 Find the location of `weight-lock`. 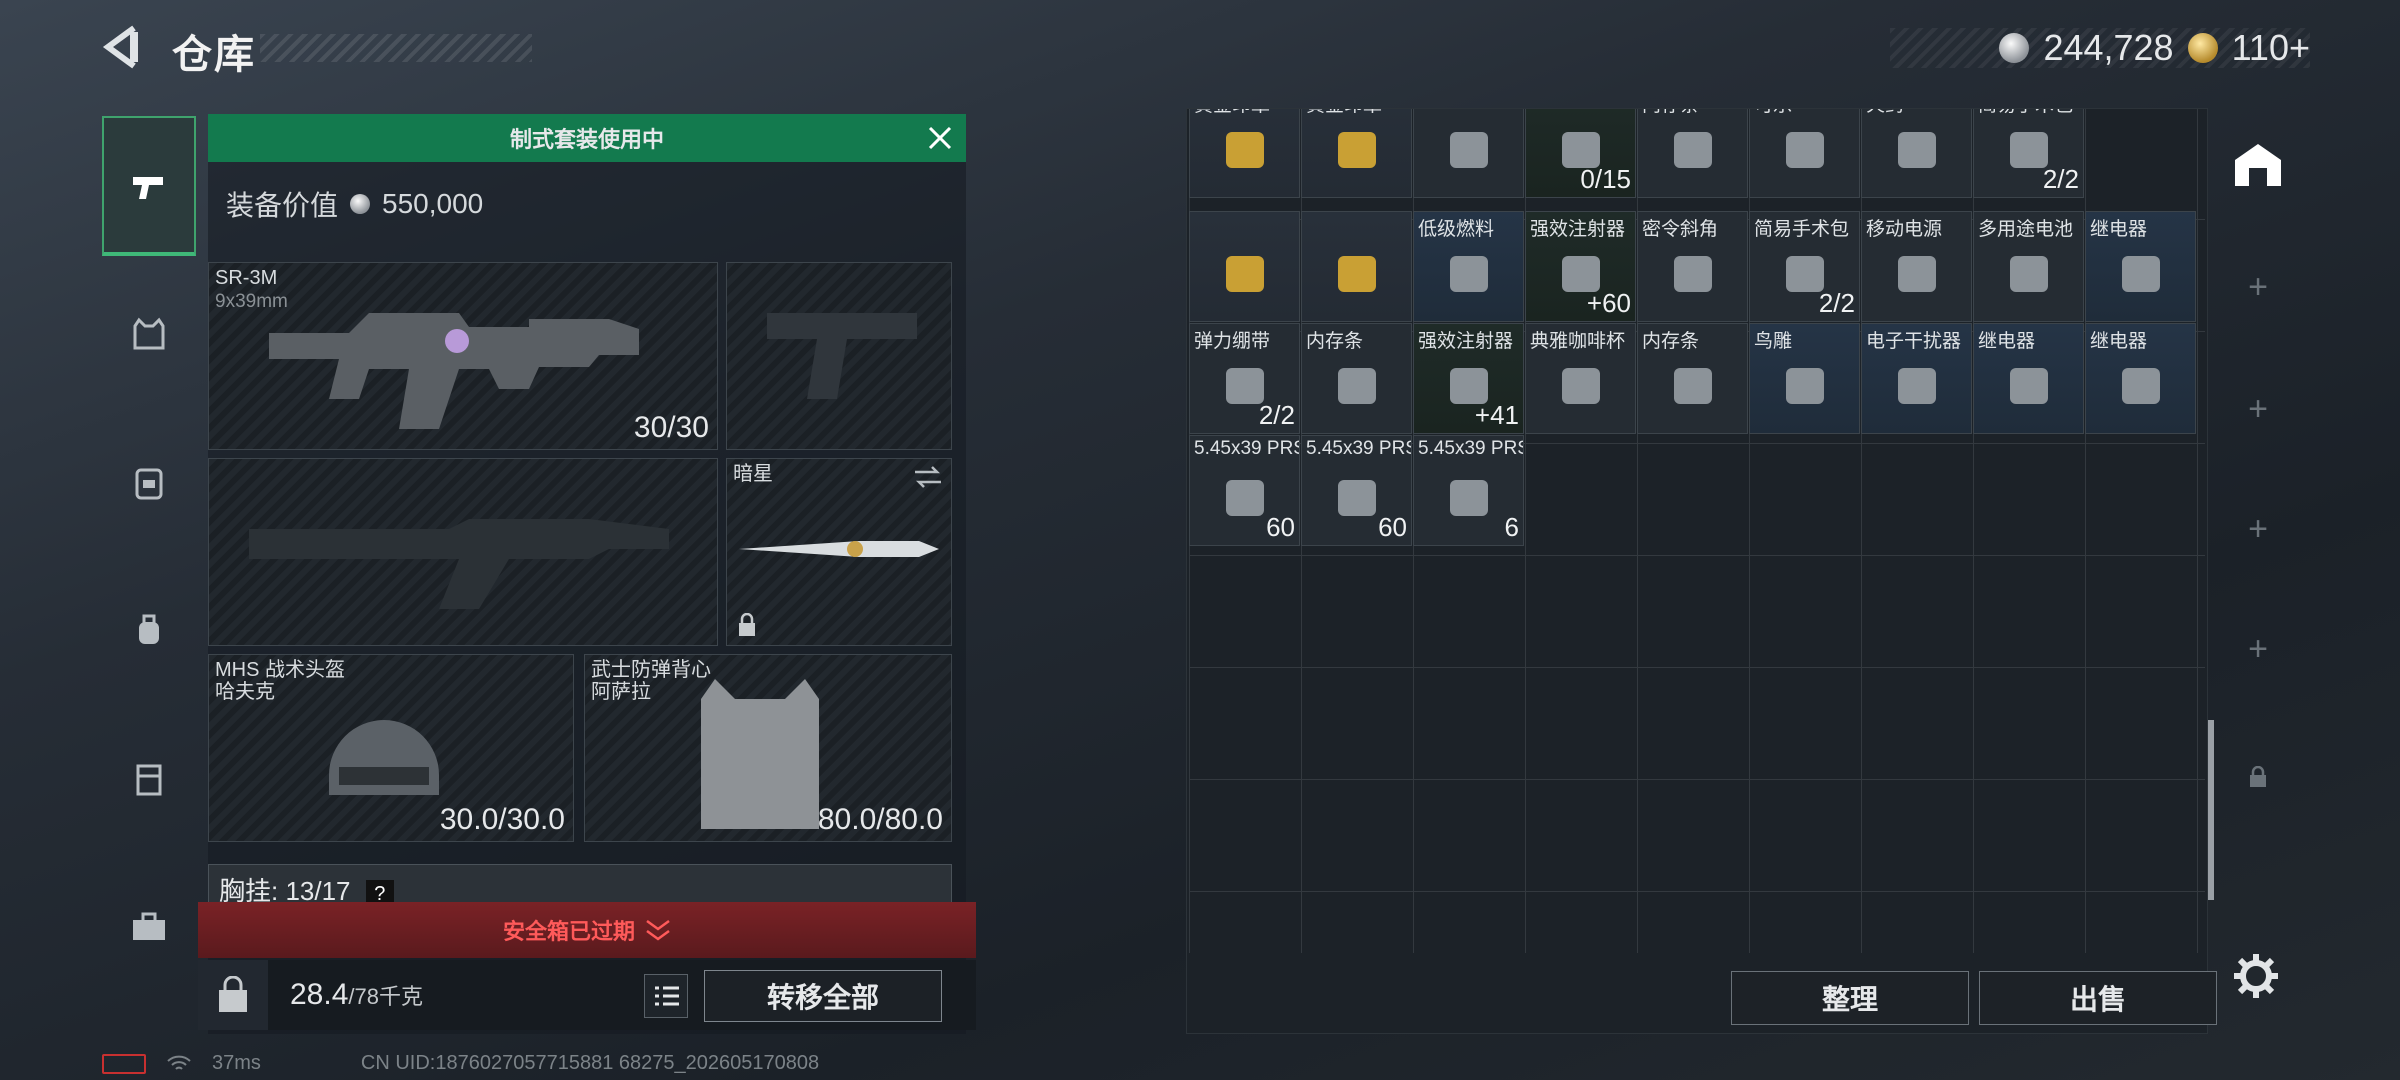

weight-lock is located at coordinates (233, 995).